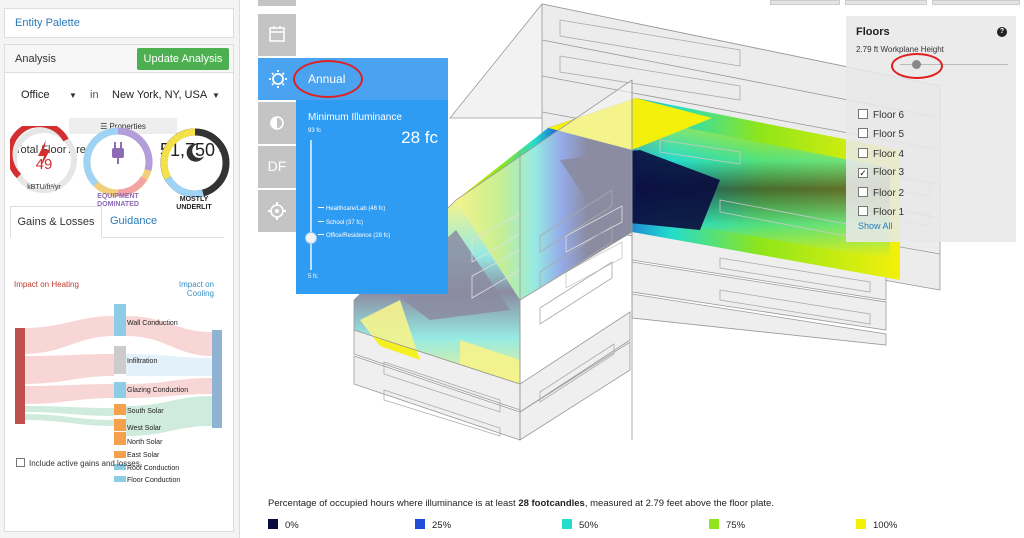 This screenshot has width=1024, height=538. What do you see at coordinates (315, 131) in the screenshot?
I see `slider-max-label: 93 fc` at bounding box center [315, 131].